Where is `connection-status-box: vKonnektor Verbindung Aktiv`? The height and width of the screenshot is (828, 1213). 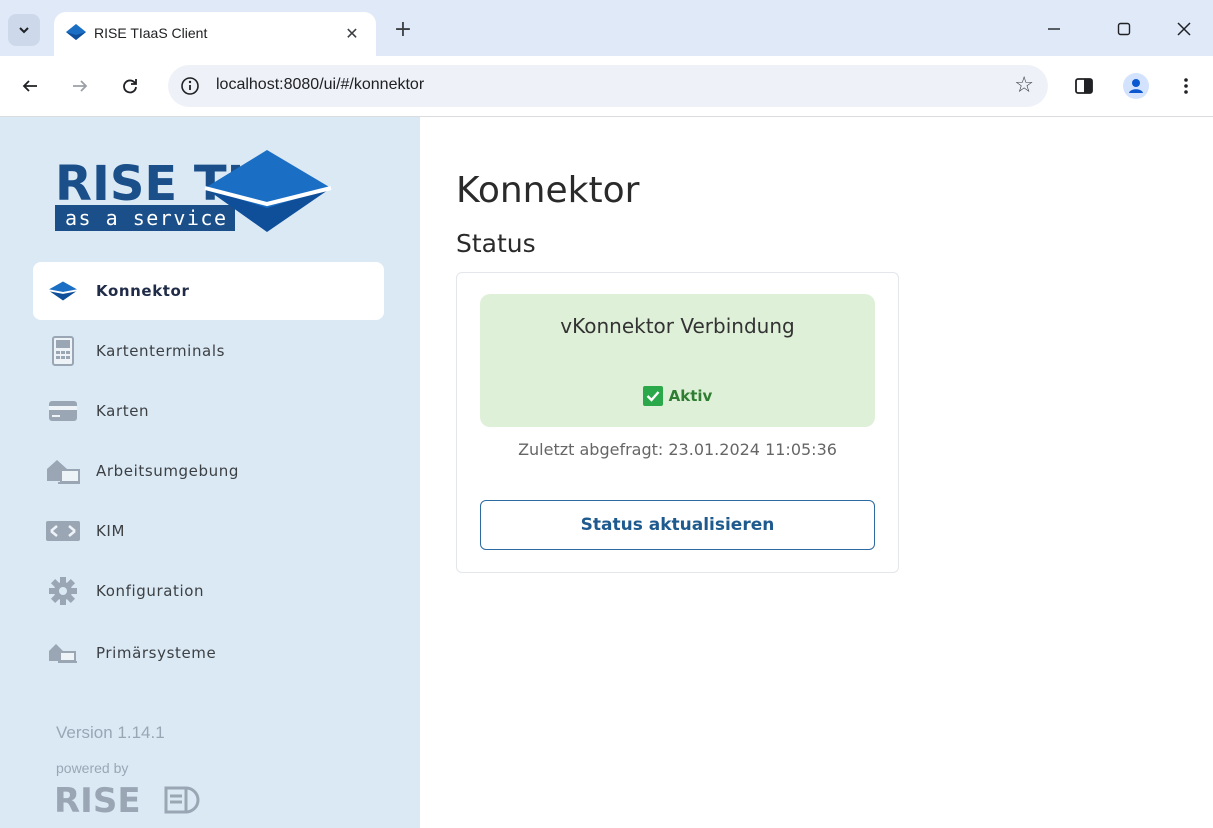 connection-status-box: vKonnektor Verbindung Aktiv is located at coordinates (677, 360).